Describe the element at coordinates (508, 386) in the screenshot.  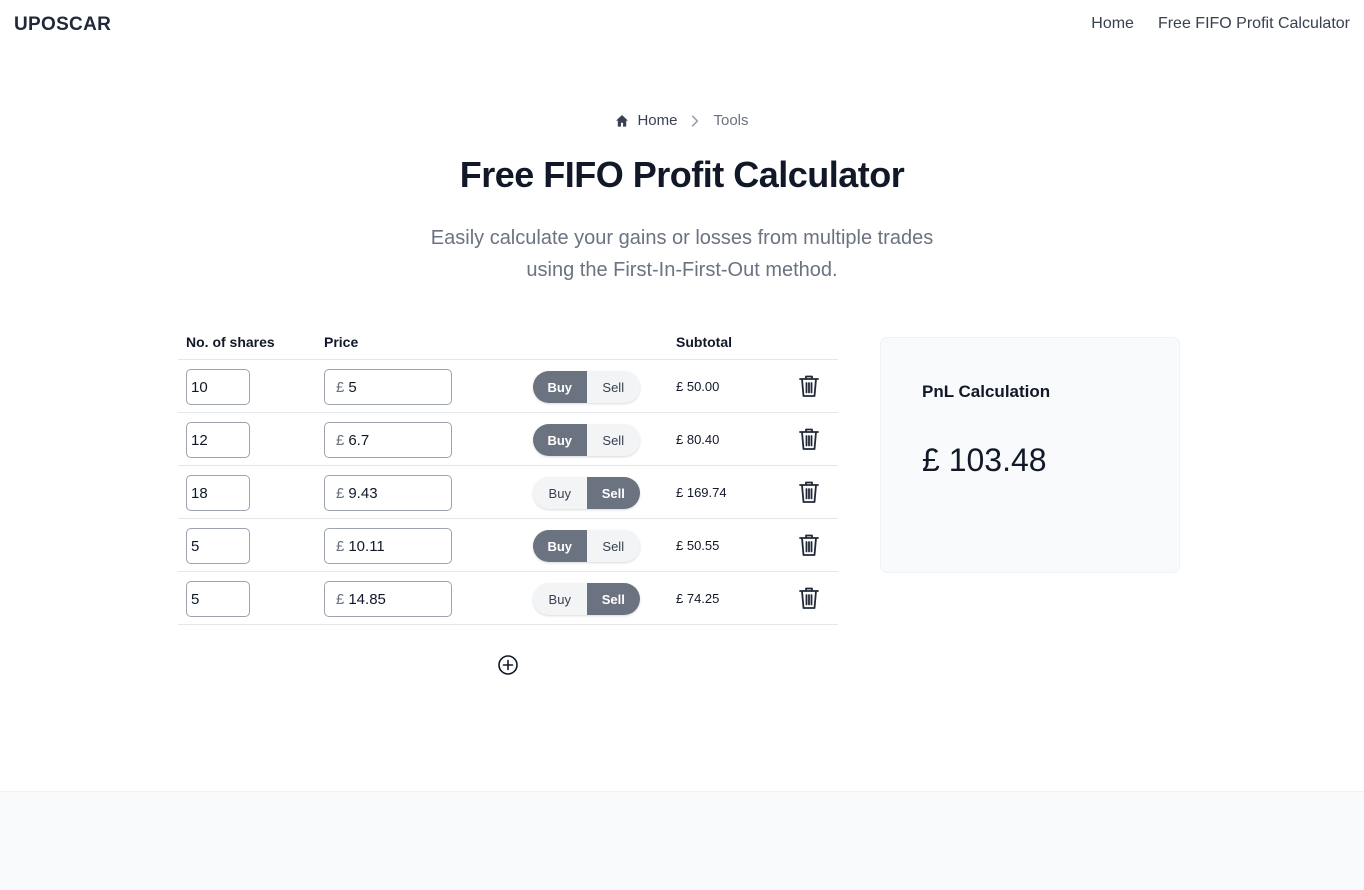
I see `table-row: £ Buy Sell £ 50.00` at that location.